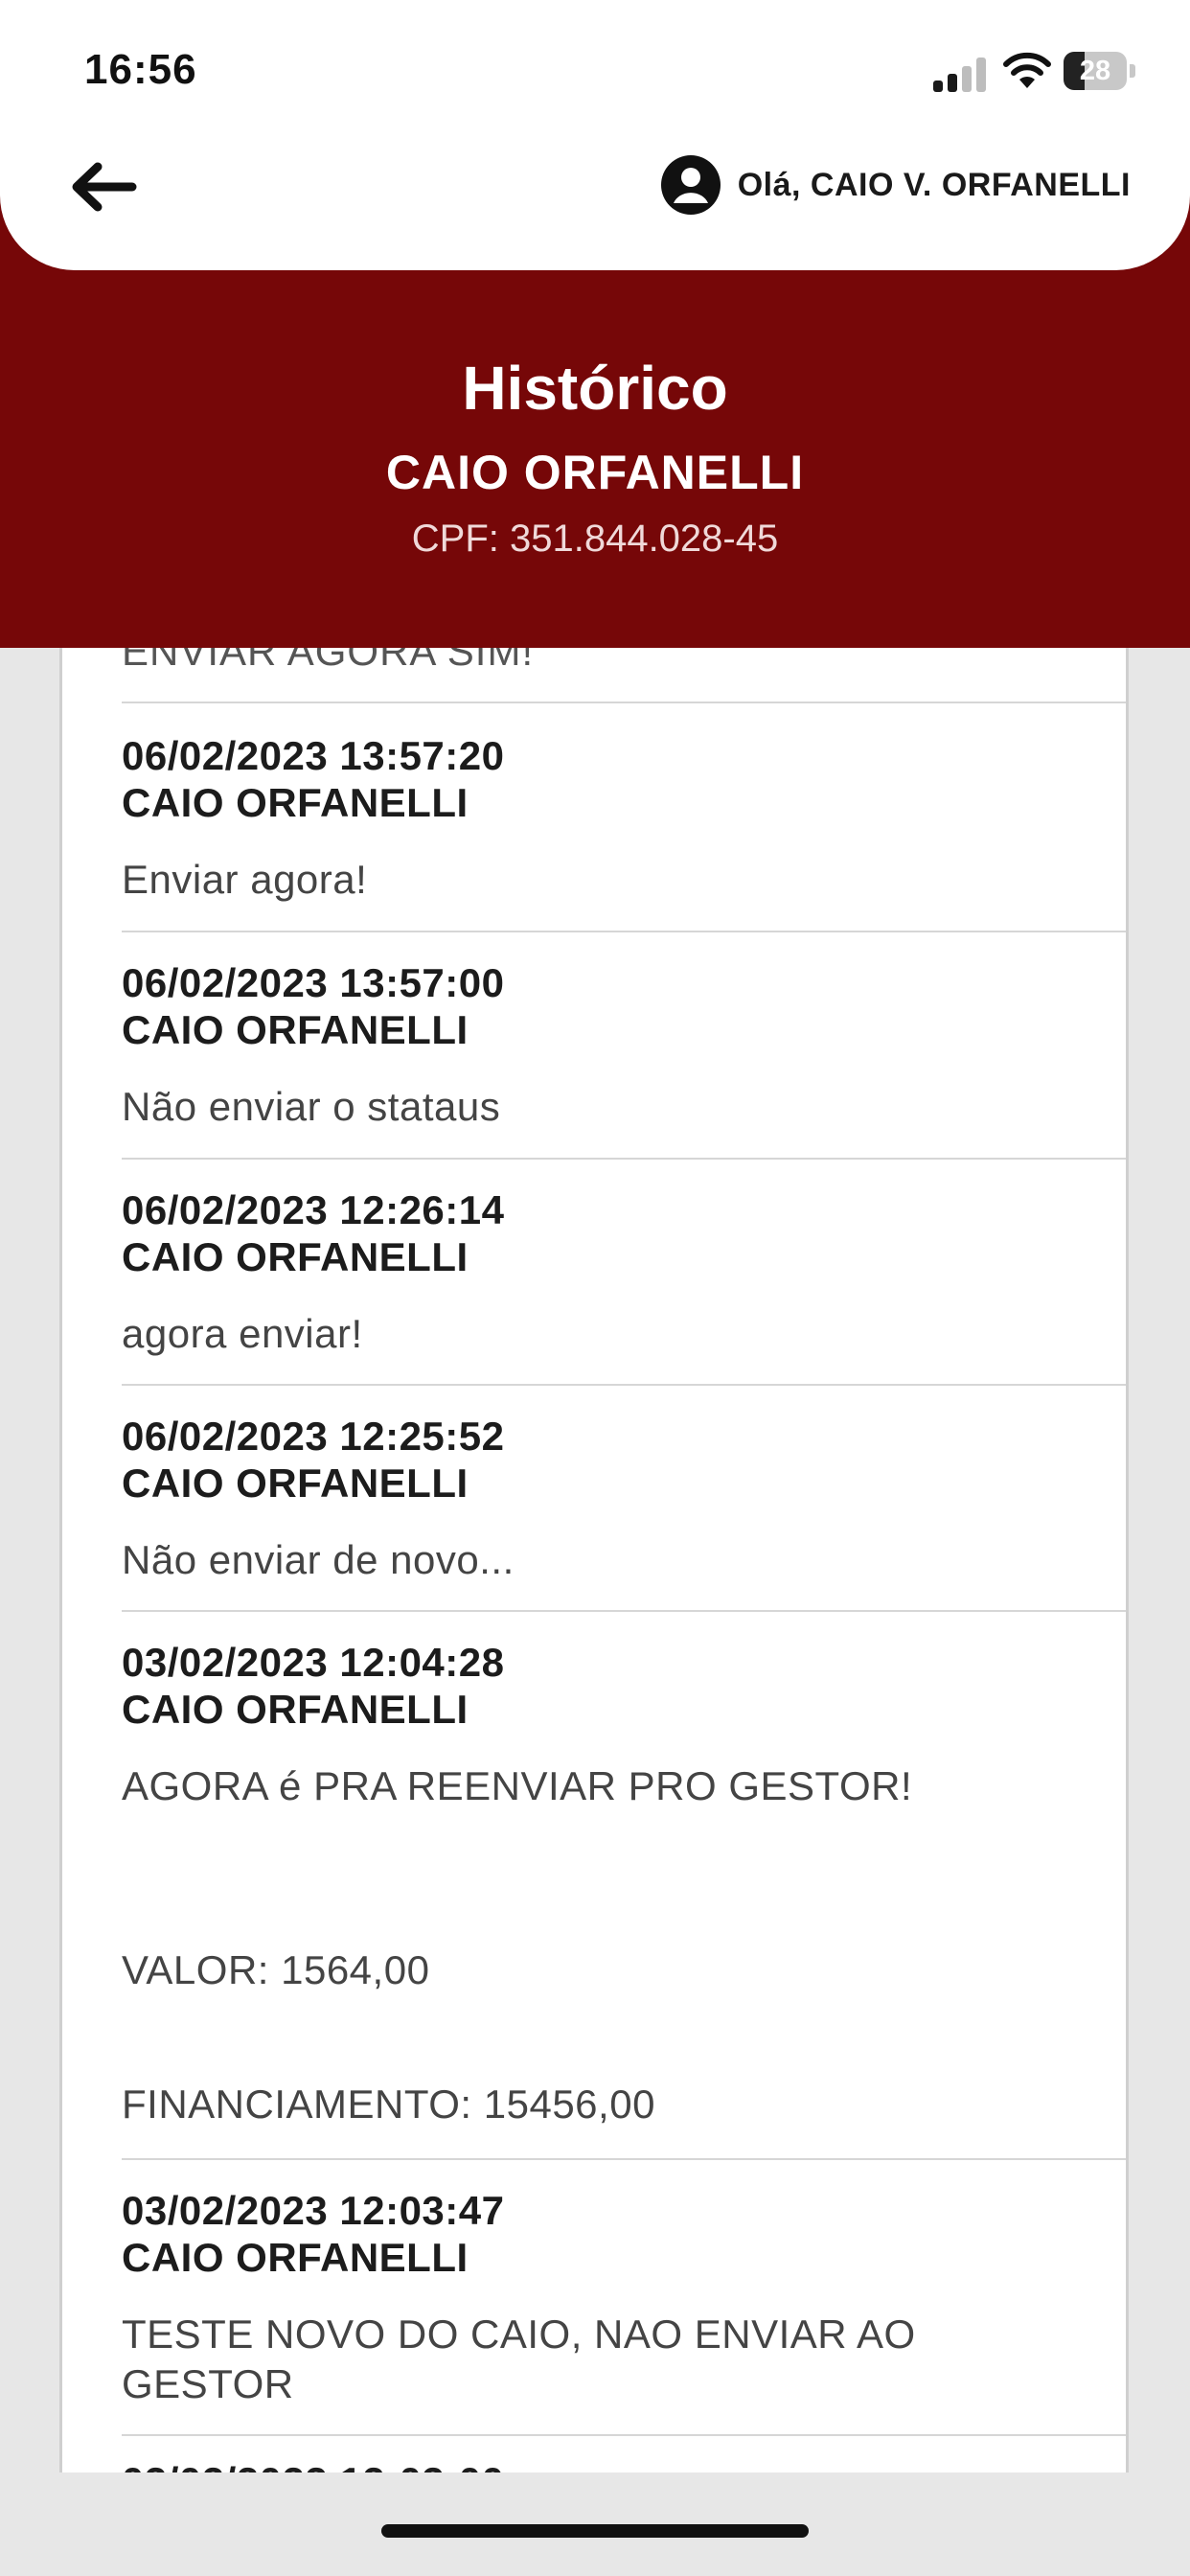 Image resolution: width=1190 pixels, height=2576 pixels. I want to click on top-bar: 16:56 28 Olá, CAIO V. ORFANELLI, so click(595, 135).